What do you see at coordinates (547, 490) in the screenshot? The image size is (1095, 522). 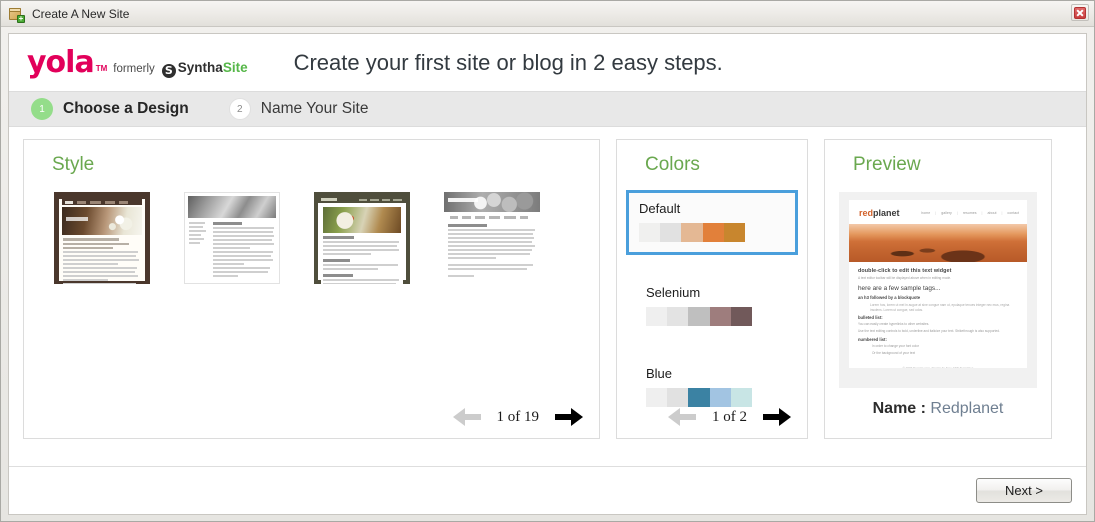 I see `dialog-footer: Next >` at bounding box center [547, 490].